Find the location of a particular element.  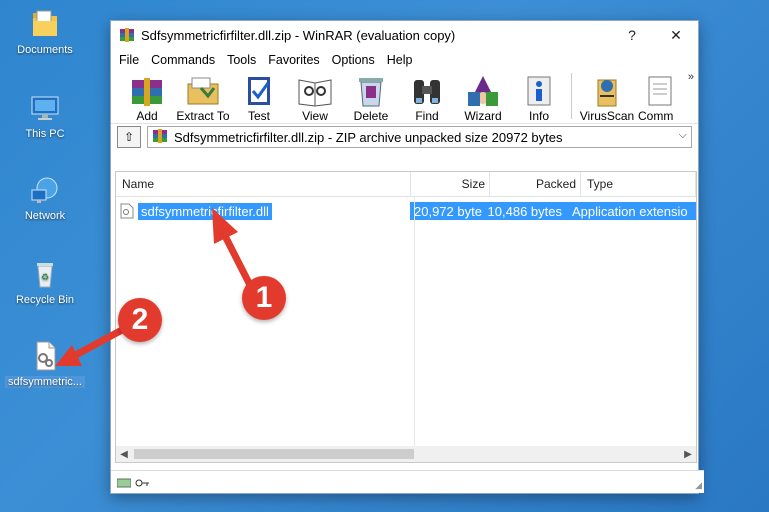

menu-favorites: Favorites is located at coordinates (293, 60).